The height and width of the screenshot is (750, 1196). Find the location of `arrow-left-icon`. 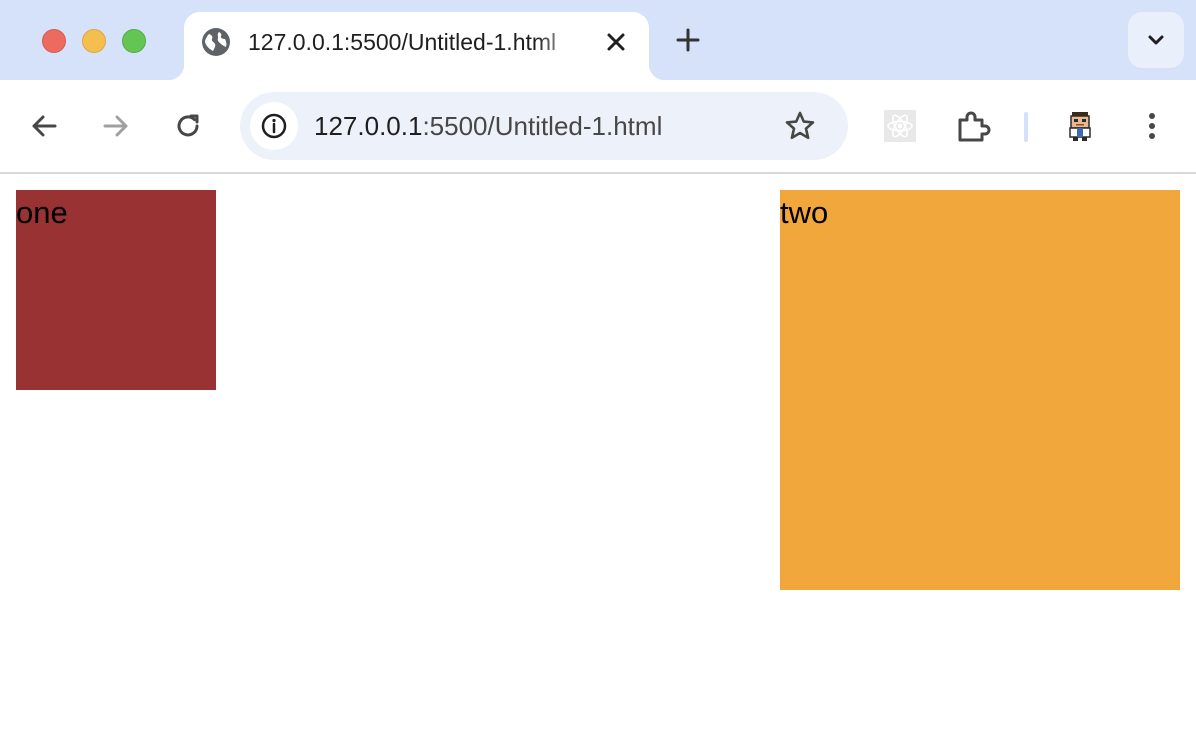

arrow-left-icon is located at coordinates (44, 126).